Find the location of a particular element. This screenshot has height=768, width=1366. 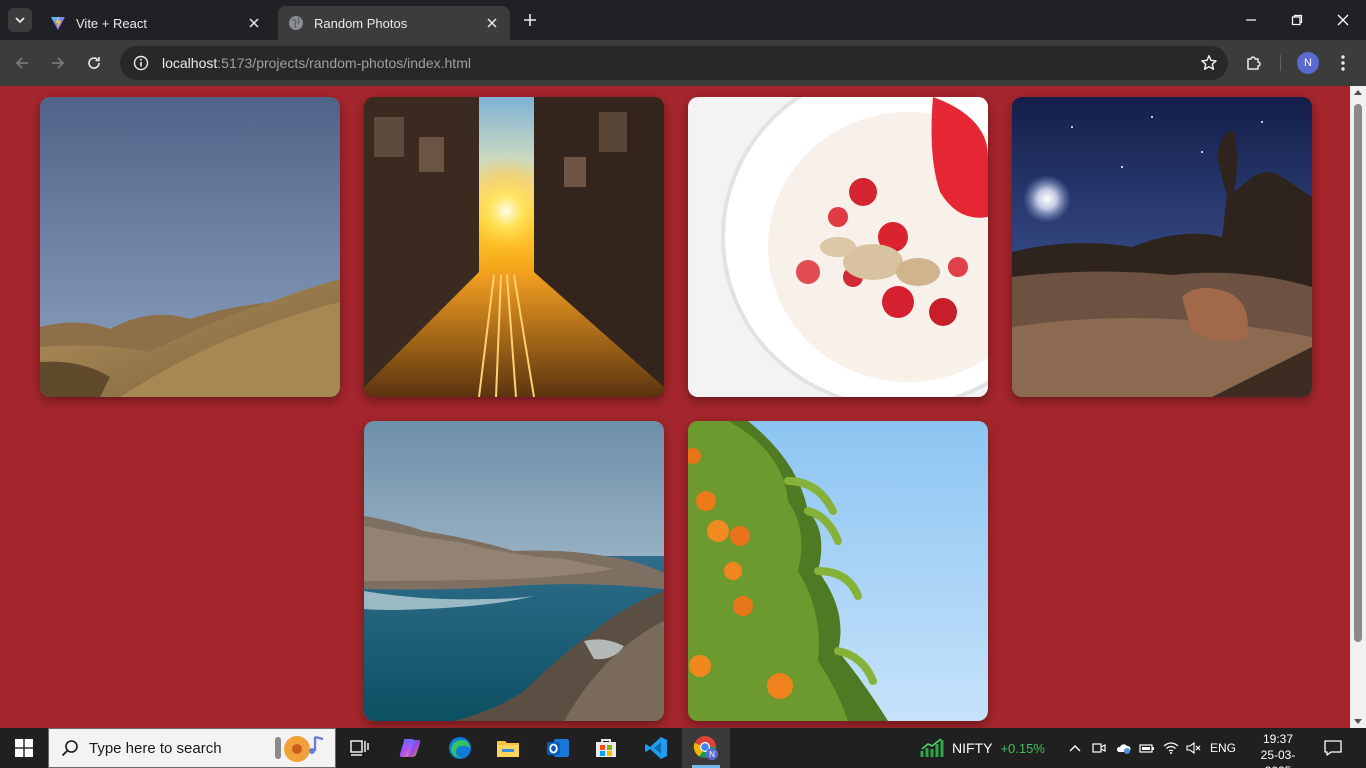

battery-icon is located at coordinates (1146, 748).